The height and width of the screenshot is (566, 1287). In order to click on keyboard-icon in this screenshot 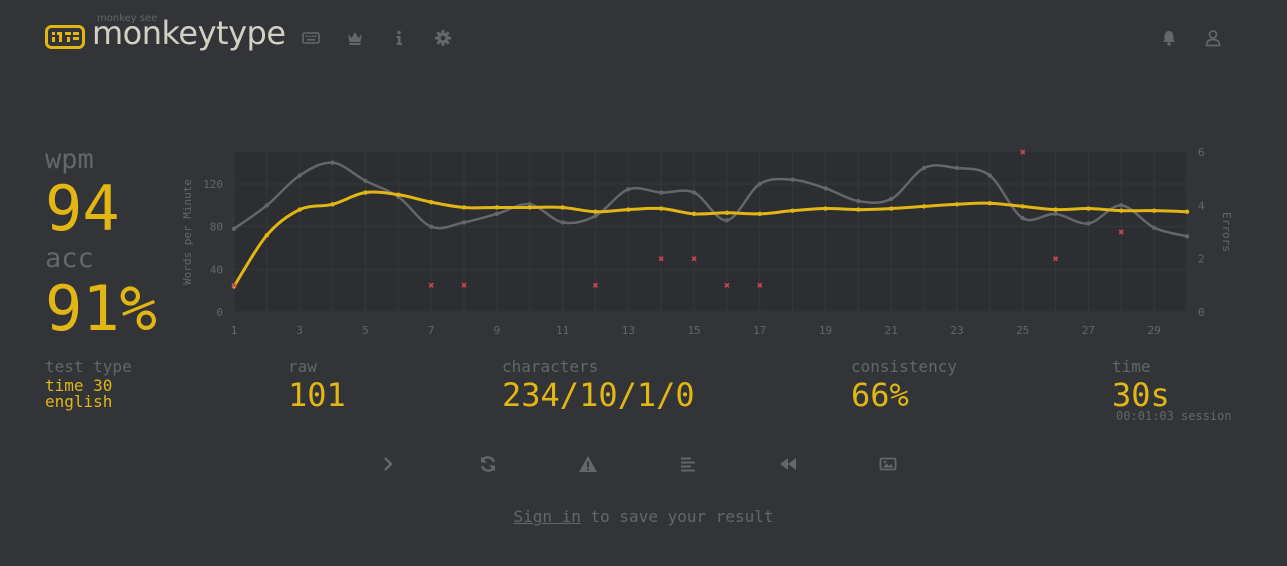, I will do `click(311, 38)`.